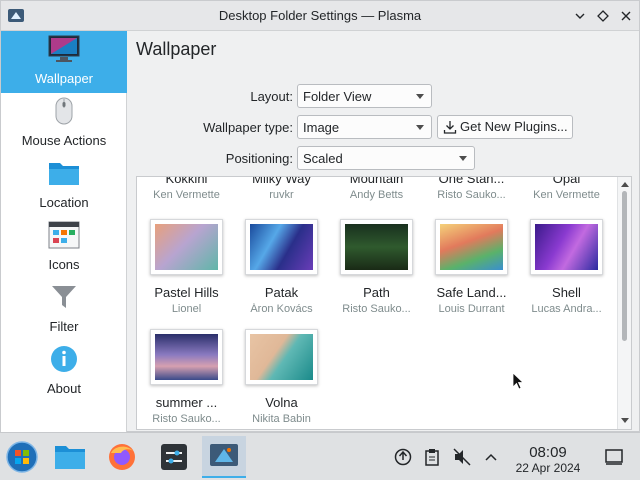 The height and width of the screenshot is (480, 640). What do you see at coordinates (450, 127) in the screenshot?
I see `download-icon` at bounding box center [450, 127].